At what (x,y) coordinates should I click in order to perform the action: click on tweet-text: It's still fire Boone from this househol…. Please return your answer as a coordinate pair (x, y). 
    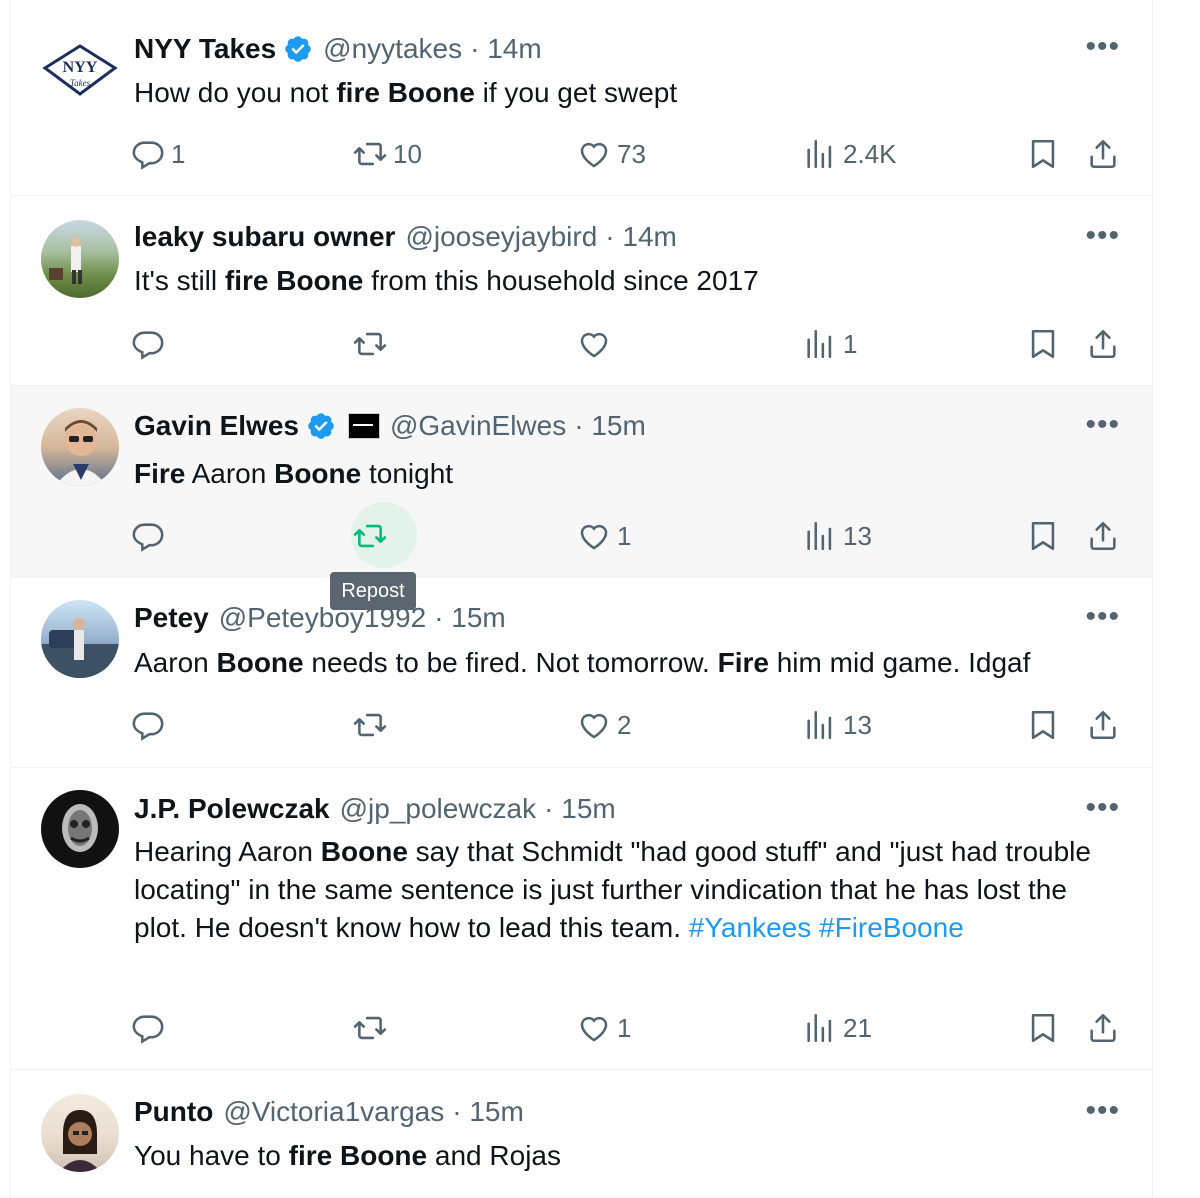
    Looking at the image, I should click on (614, 281).